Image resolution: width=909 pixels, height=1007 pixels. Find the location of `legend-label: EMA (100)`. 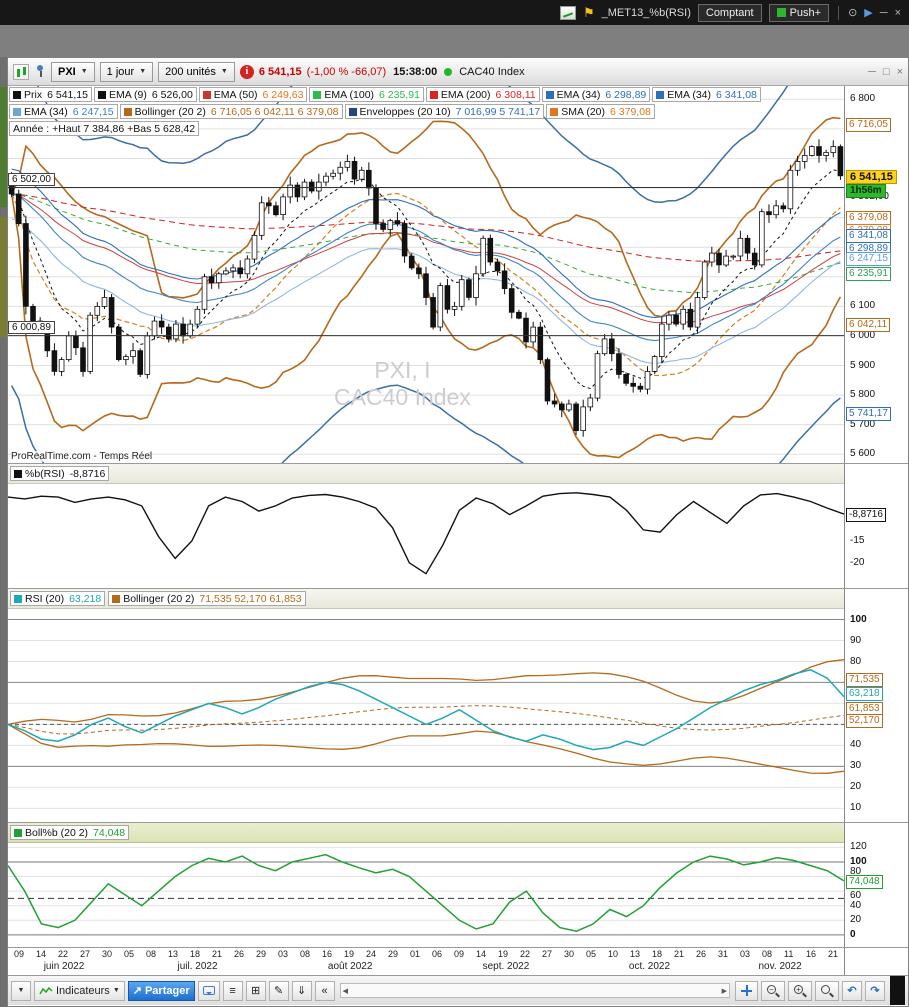

legend-label: EMA (100) is located at coordinates (349, 94).